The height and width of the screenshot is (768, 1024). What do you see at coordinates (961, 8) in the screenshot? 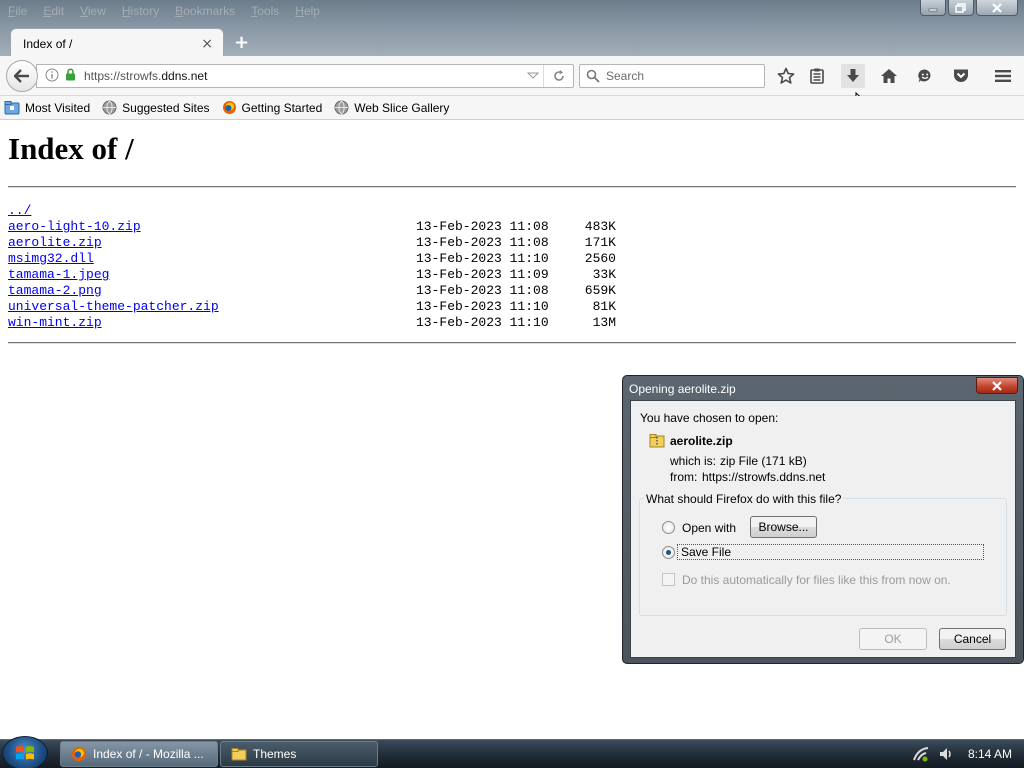
I see `restore-button` at bounding box center [961, 8].